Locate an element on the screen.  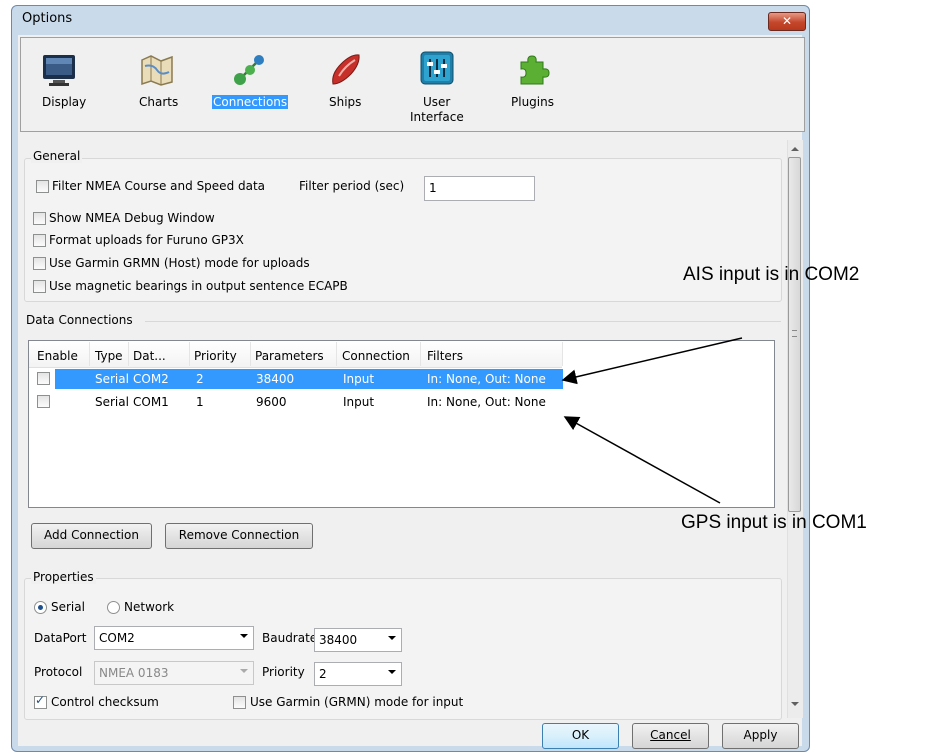
gps-annotation: GPS input is in COM1 is located at coordinates (774, 522).